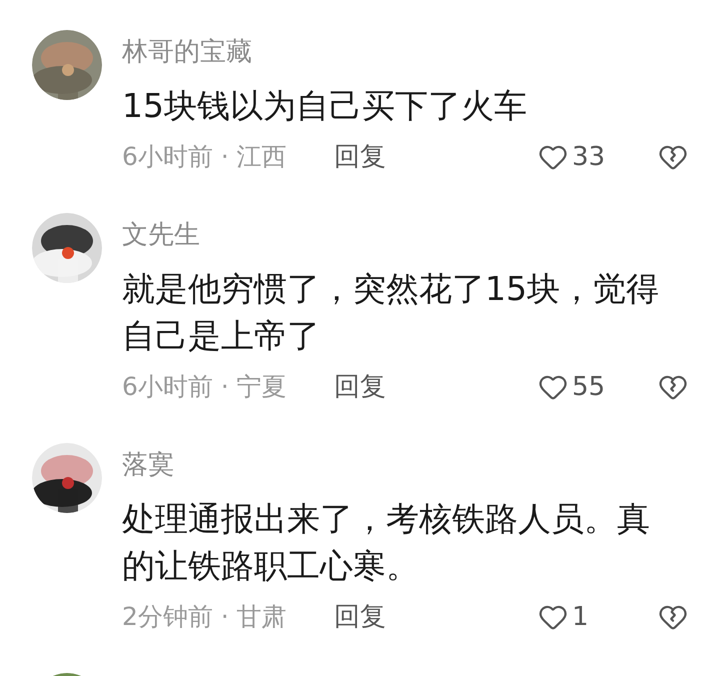 The width and height of the screenshot is (707, 676). Describe the element at coordinates (391, 312) in the screenshot. I see `comment-text: 就是他穷惯了，突然花了15块，觉得自己是上帝了` at that location.